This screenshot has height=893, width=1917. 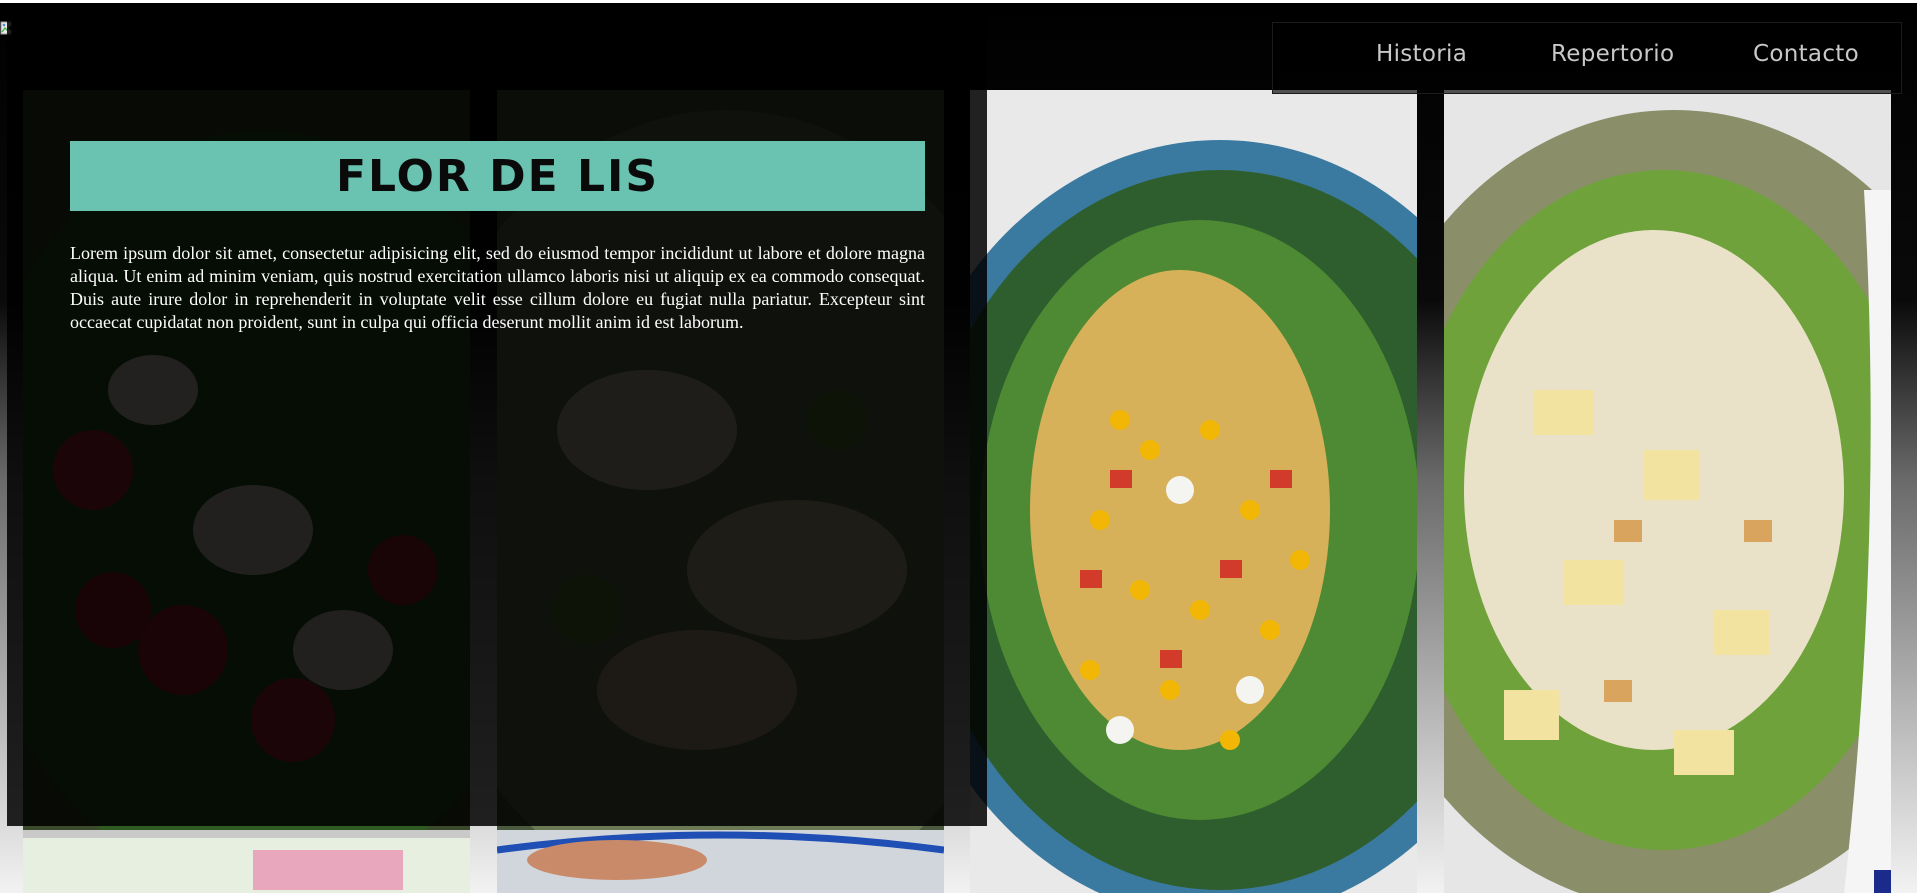 I want to click on brand-title: FLOR DE LIS, so click(x=497, y=176).